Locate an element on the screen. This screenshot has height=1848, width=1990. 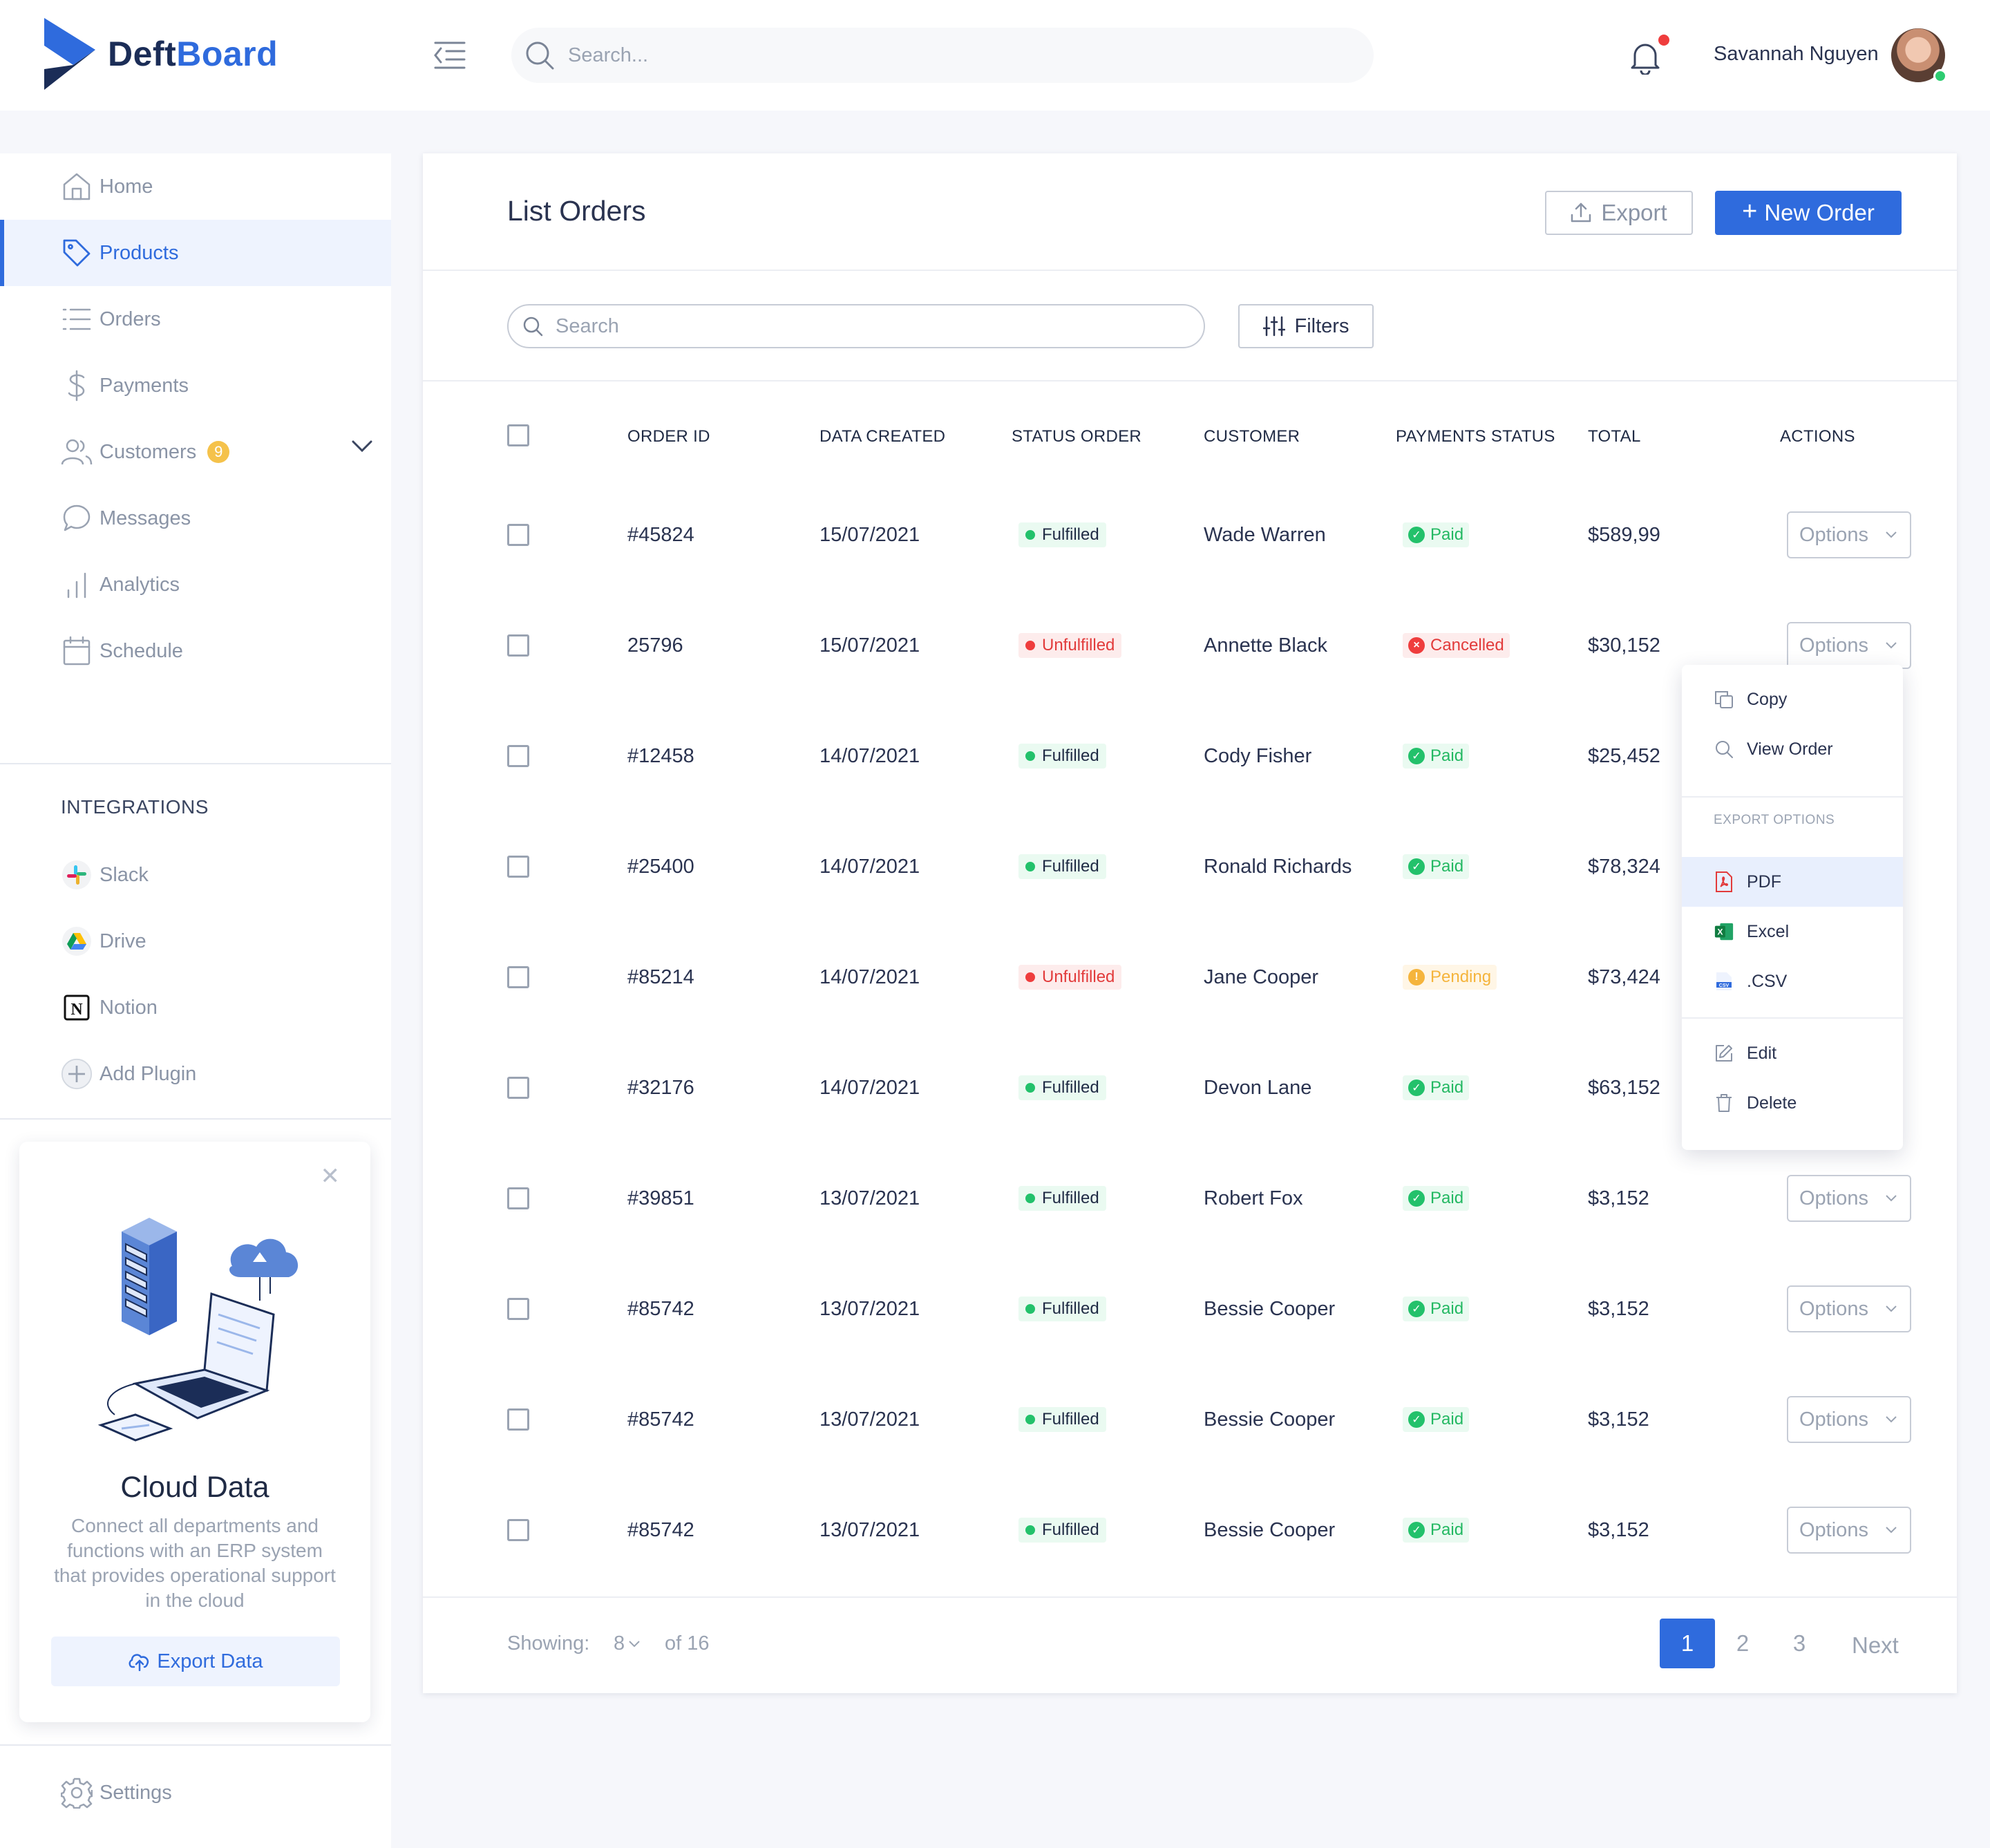
sidebar-item-products: Products is located at coordinates (196, 253).